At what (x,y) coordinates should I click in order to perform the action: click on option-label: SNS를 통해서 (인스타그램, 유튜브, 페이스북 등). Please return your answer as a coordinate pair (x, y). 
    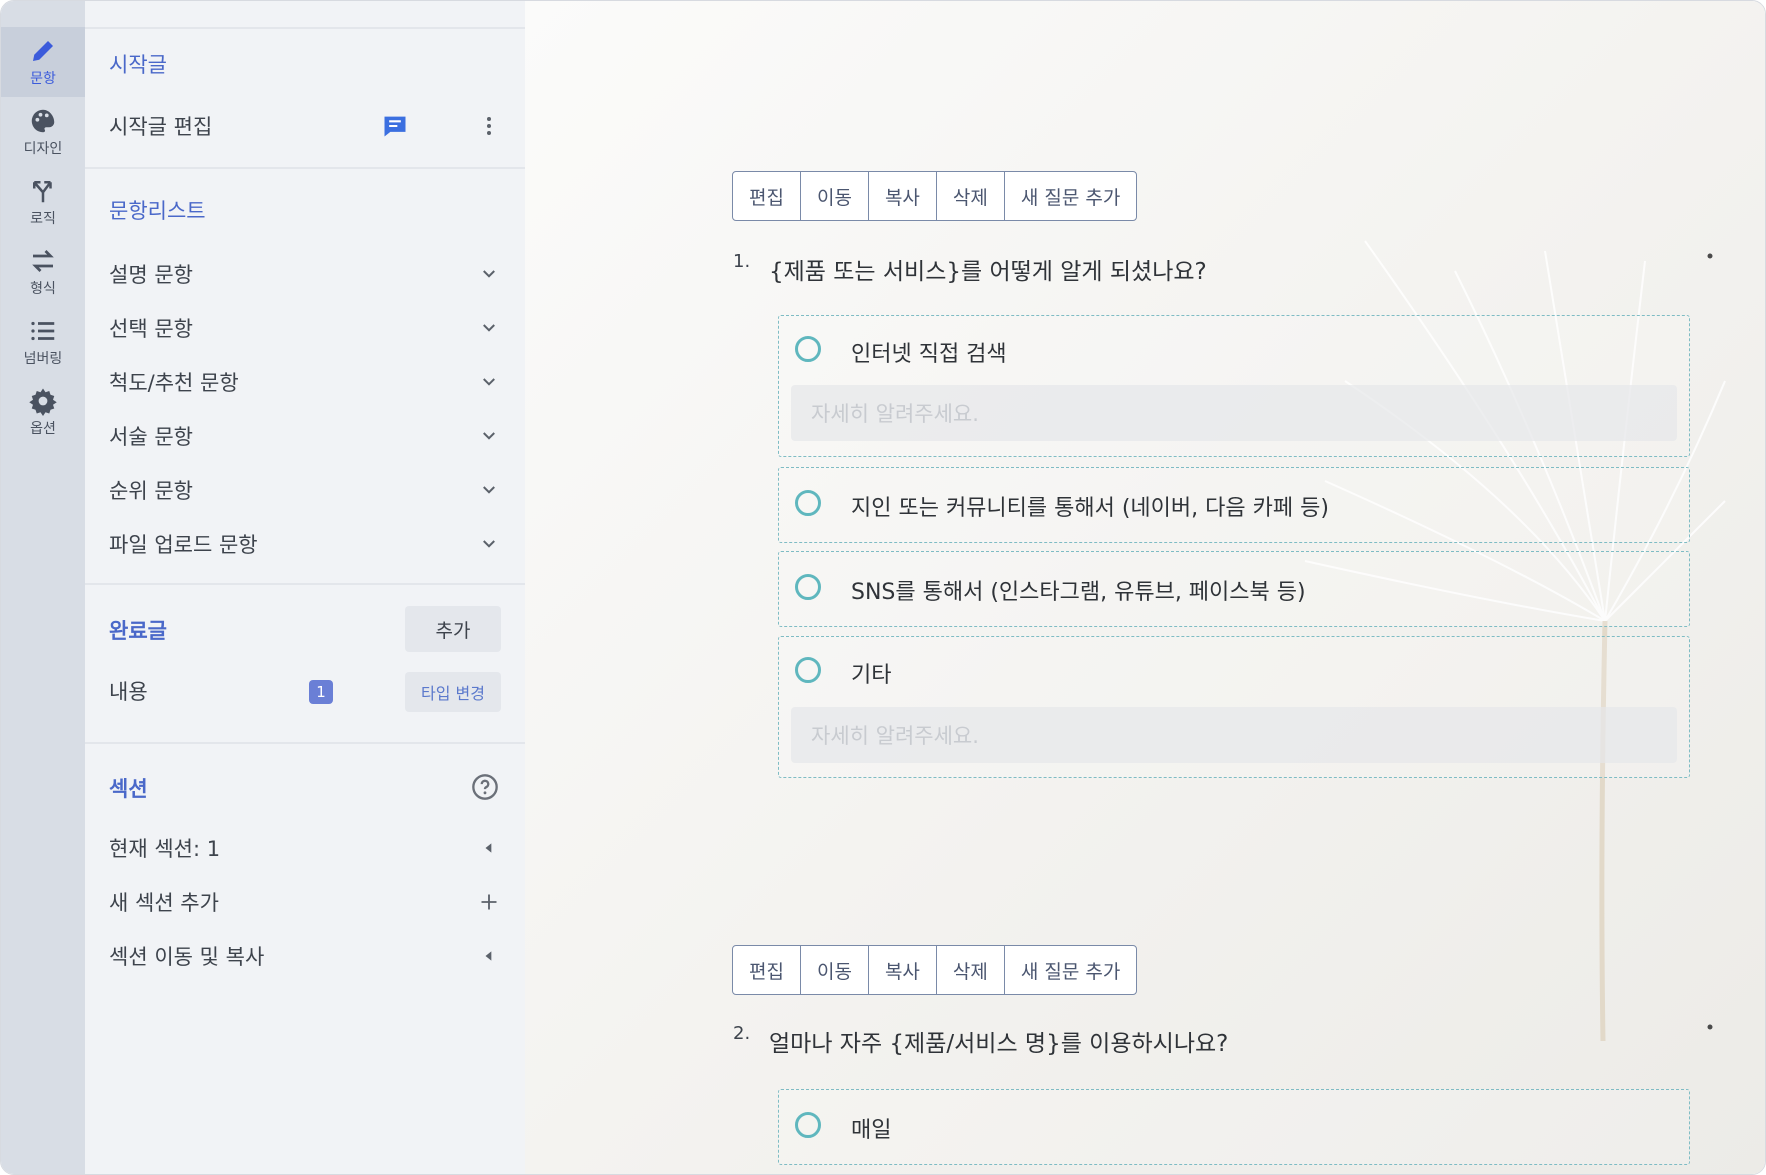
    Looking at the image, I should click on (1078, 592).